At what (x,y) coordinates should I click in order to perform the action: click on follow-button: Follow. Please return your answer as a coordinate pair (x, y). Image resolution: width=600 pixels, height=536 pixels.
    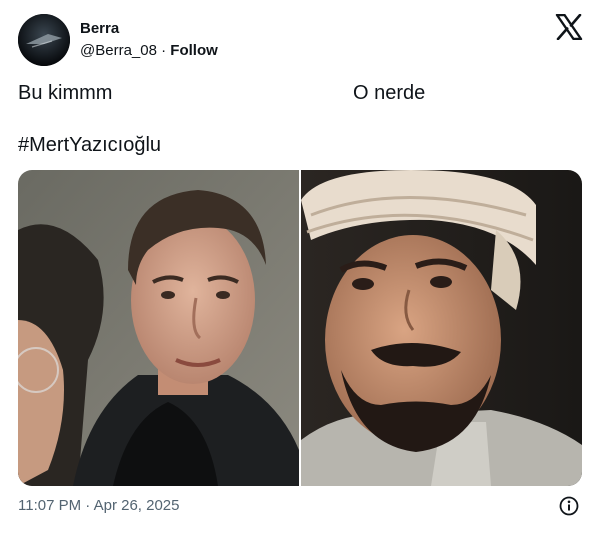
    Looking at the image, I should click on (194, 50).